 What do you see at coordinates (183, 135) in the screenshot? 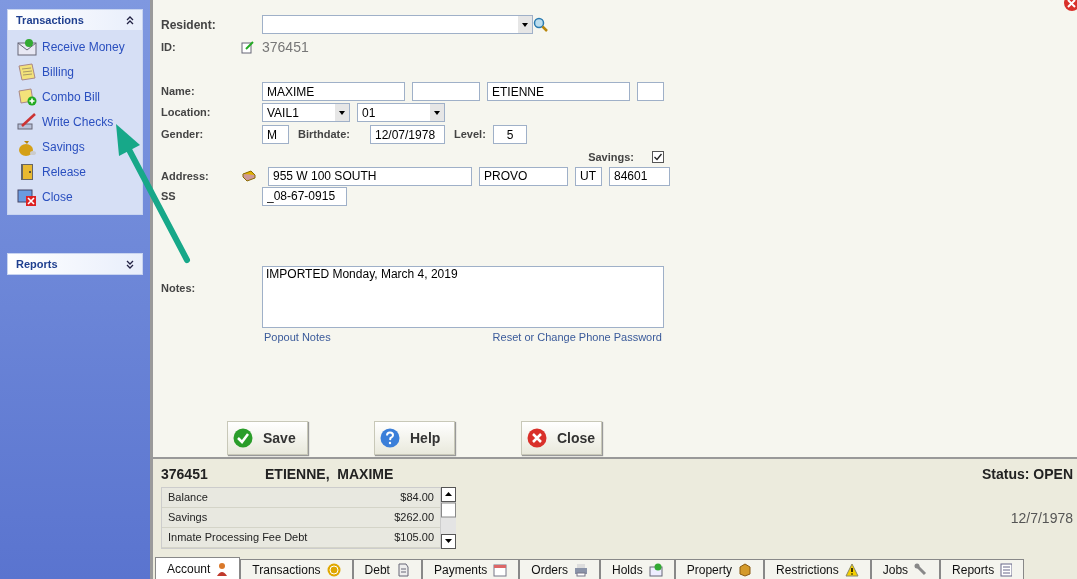
I see `field-label: Gender:` at bounding box center [183, 135].